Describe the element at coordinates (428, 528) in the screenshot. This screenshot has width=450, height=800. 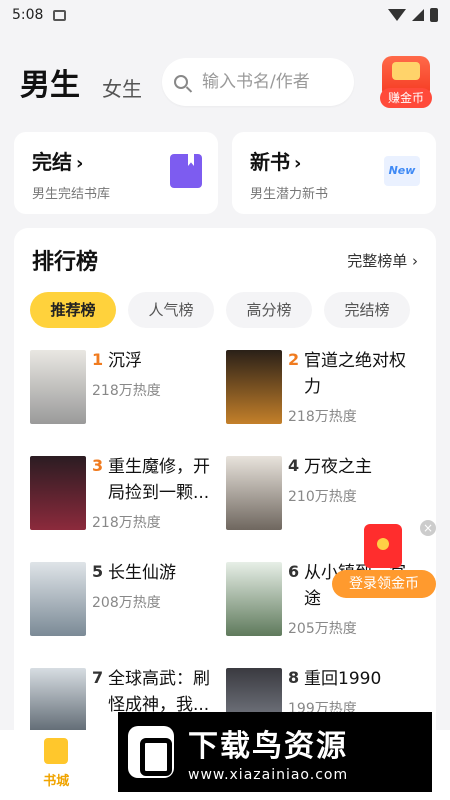
I see `close-icon: ×` at that location.